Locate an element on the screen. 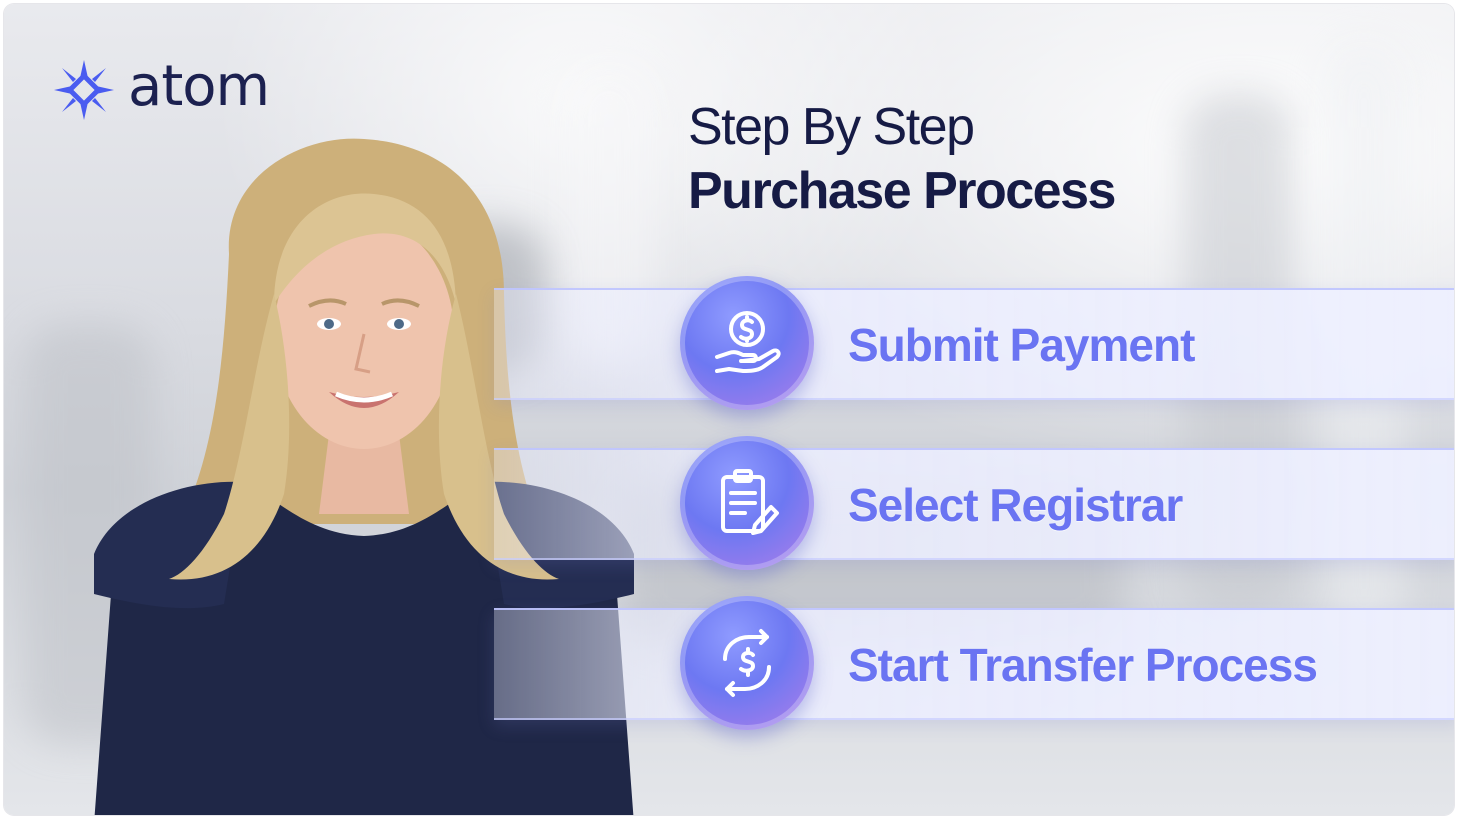 The image size is (1460, 819). hand-dollar-coin-icon is located at coordinates (748, 342).